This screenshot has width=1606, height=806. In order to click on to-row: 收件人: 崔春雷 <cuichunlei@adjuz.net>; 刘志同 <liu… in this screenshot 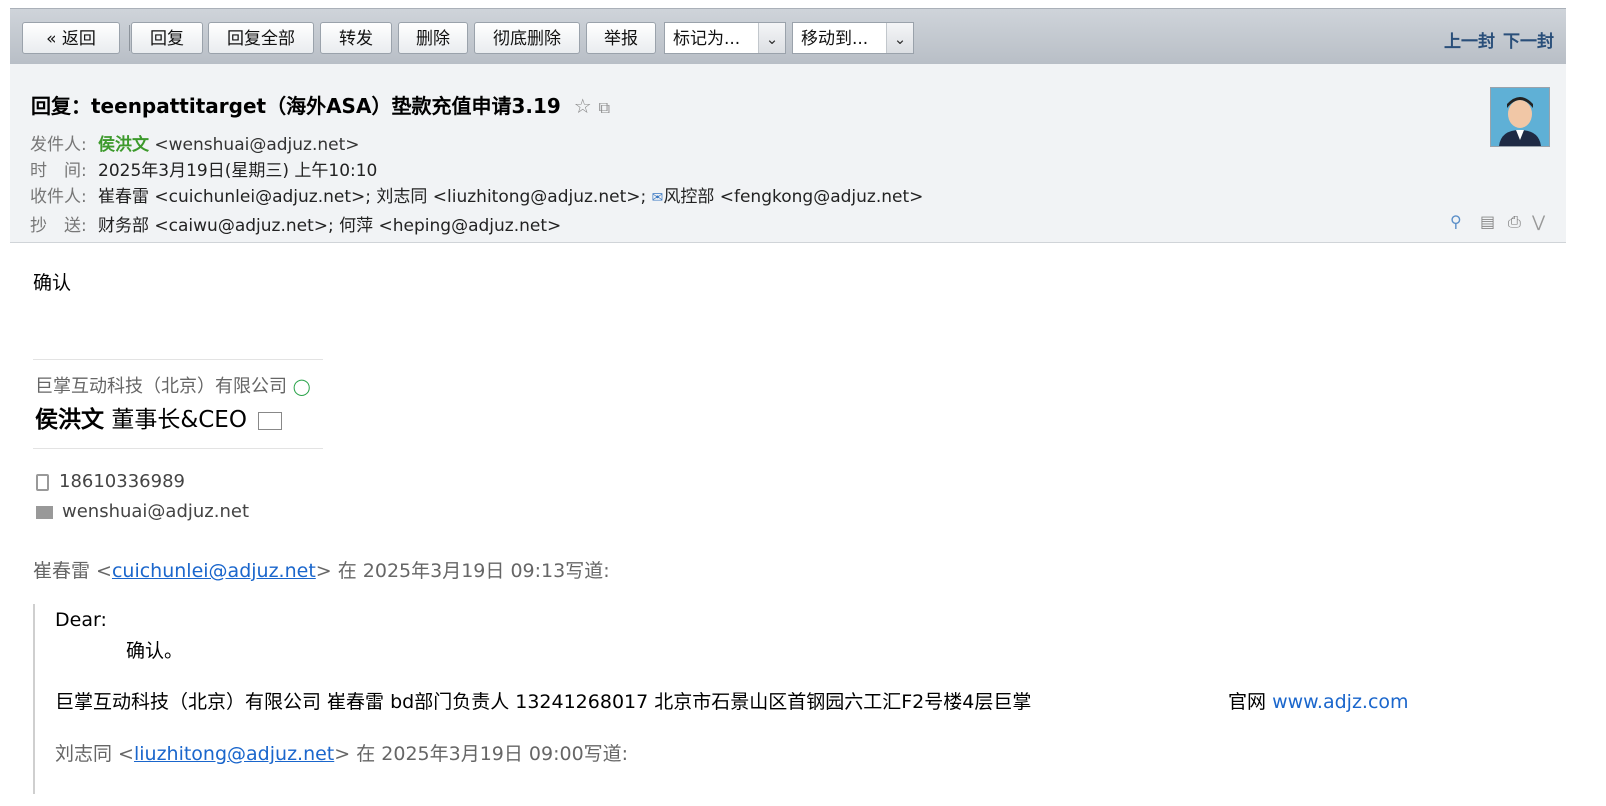, I will do `click(476, 194)`.